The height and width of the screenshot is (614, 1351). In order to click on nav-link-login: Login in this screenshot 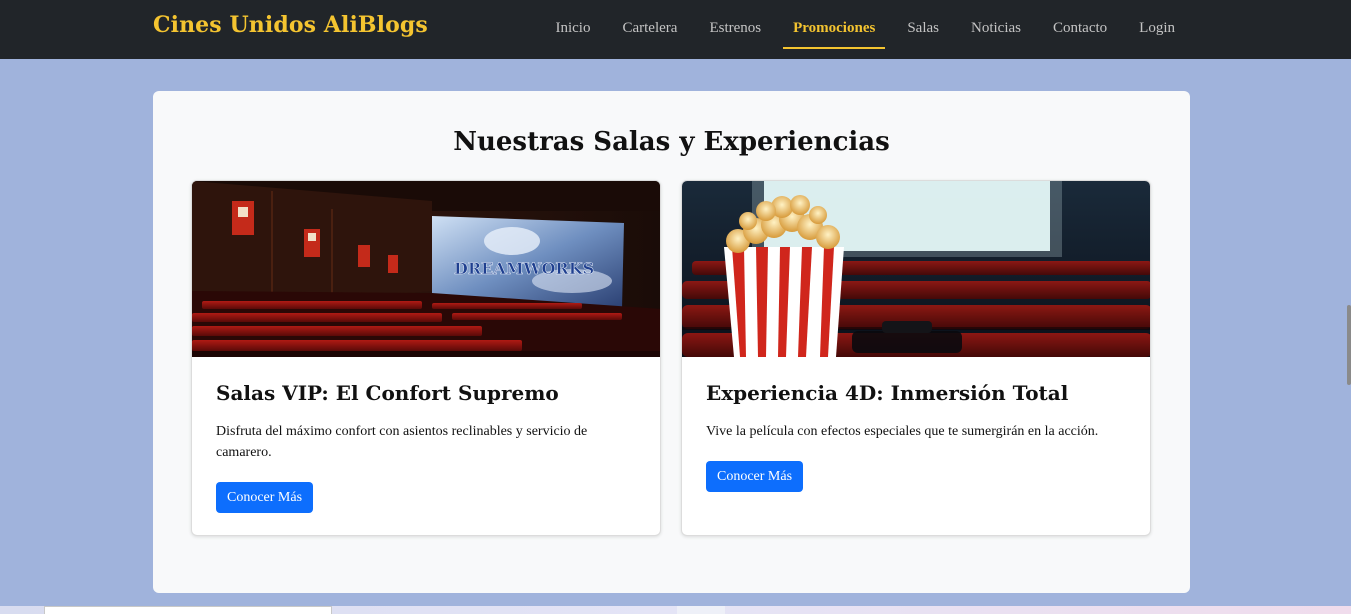, I will do `click(1157, 29)`.